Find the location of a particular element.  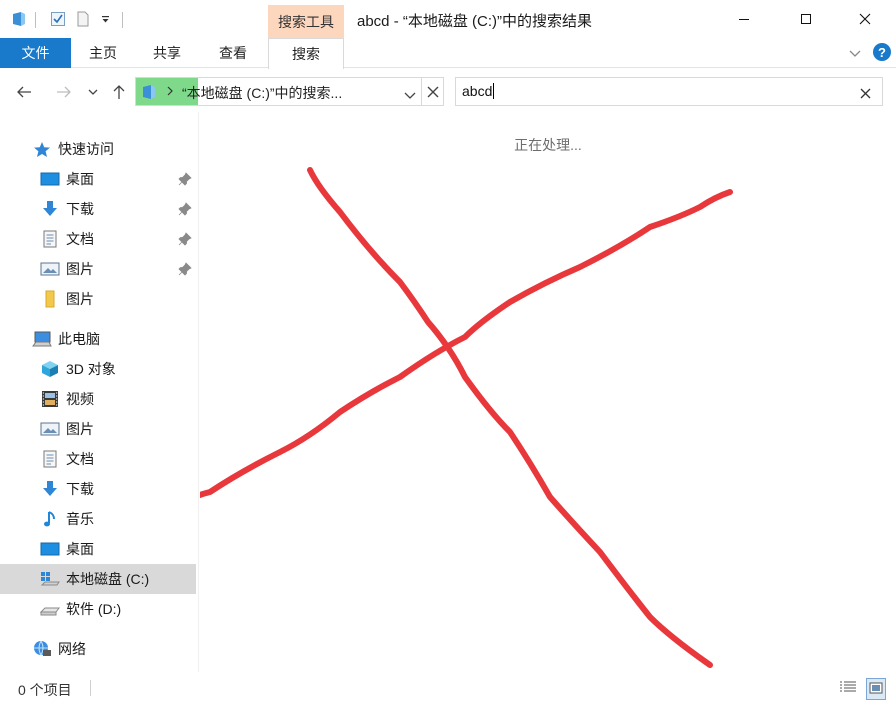

folder-app-icon is located at coordinates (19, 19).